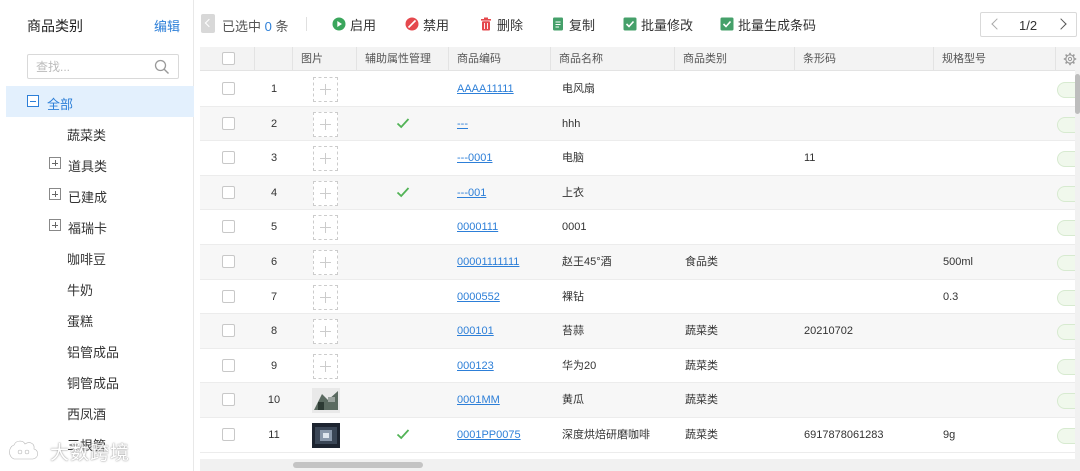  I want to click on next-page-icon, so click(1061, 24).